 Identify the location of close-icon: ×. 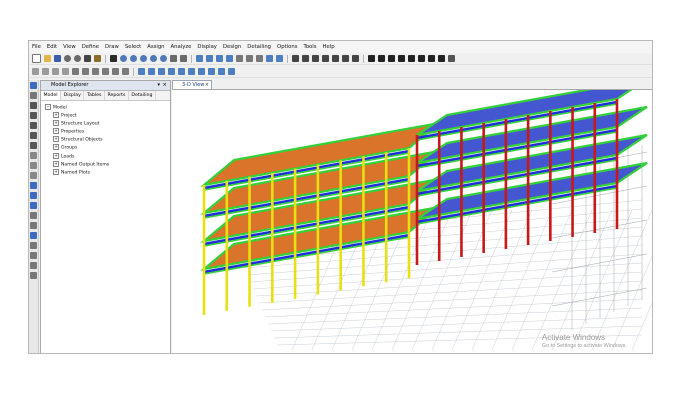
(164, 85).